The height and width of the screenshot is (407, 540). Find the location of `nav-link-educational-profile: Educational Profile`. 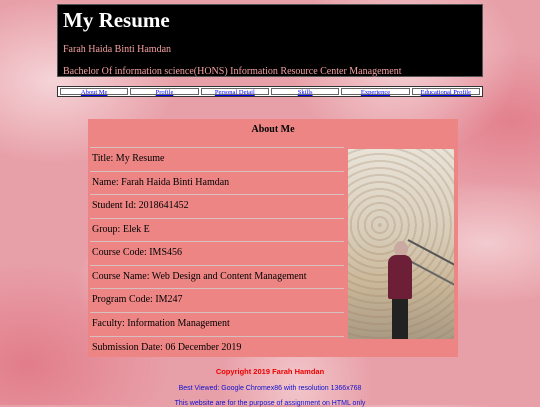

nav-link-educational-profile: Educational Profile is located at coordinates (445, 92).